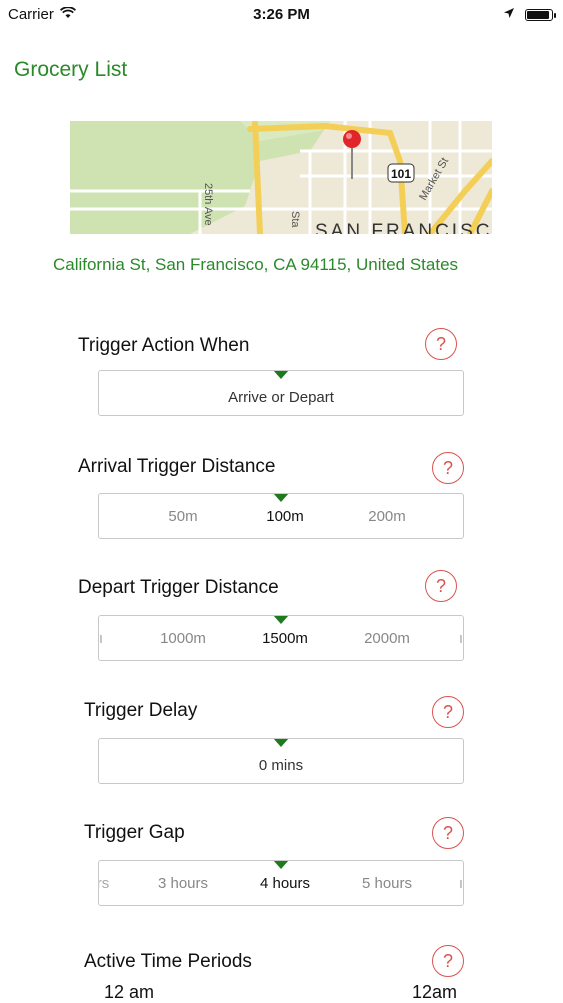 This screenshot has width=563, height=1003. Describe the element at coordinates (101, 638) in the screenshot. I see `depart-option-edge-left: ı` at that location.